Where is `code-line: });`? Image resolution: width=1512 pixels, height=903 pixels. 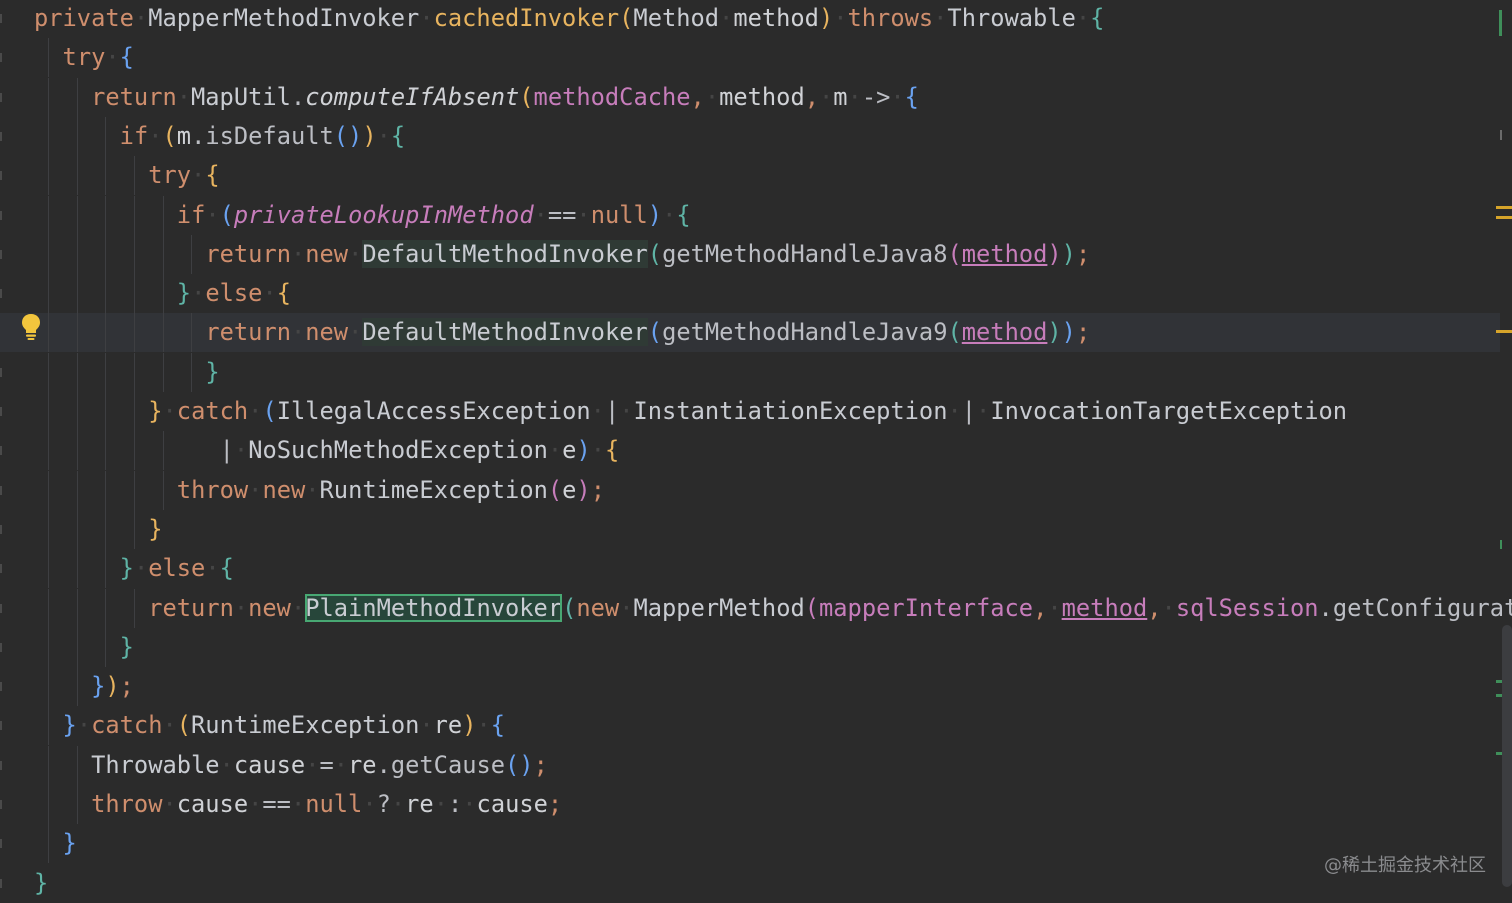 code-line: }); is located at coordinates (750, 687).